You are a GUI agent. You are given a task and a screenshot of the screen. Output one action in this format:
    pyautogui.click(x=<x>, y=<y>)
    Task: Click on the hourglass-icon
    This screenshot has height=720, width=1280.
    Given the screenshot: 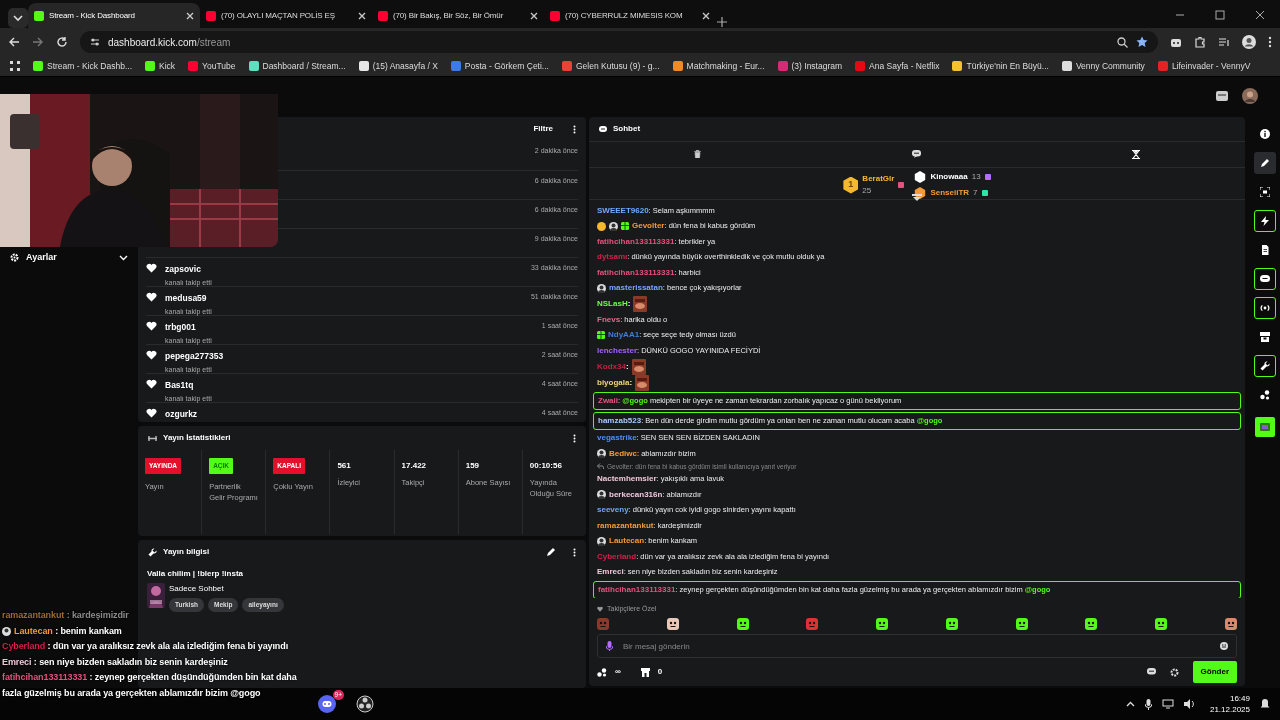 What is the action you would take?
    pyautogui.click(x=1135, y=154)
    